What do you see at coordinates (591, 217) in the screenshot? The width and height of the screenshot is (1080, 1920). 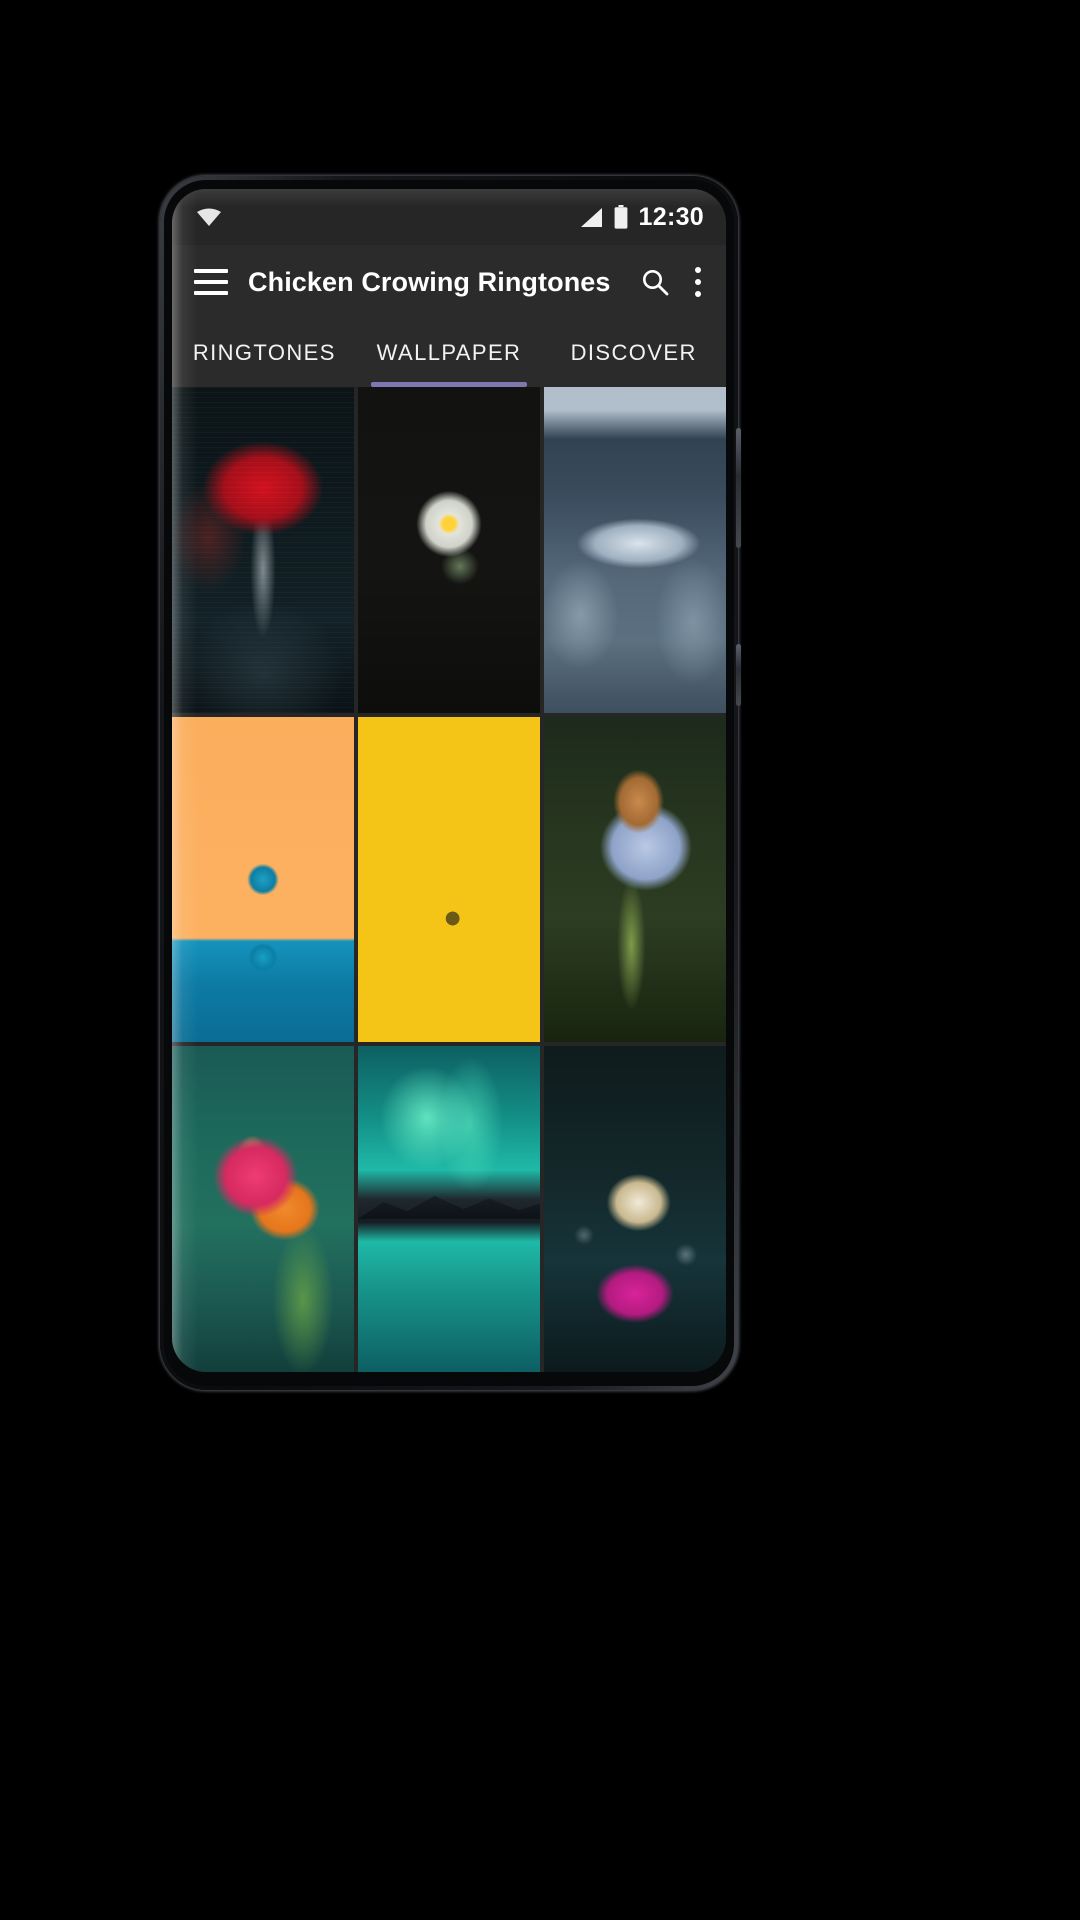 I see `signal-icon` at bounding box center [591, 217].